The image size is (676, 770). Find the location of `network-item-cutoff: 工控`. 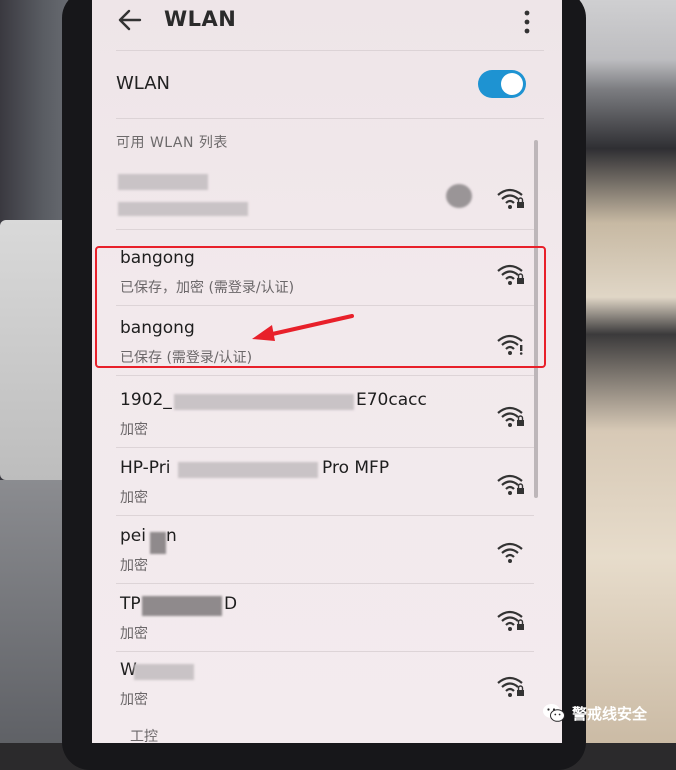

network-item-cutoff: 工控 is located at coordinates (144, 734).